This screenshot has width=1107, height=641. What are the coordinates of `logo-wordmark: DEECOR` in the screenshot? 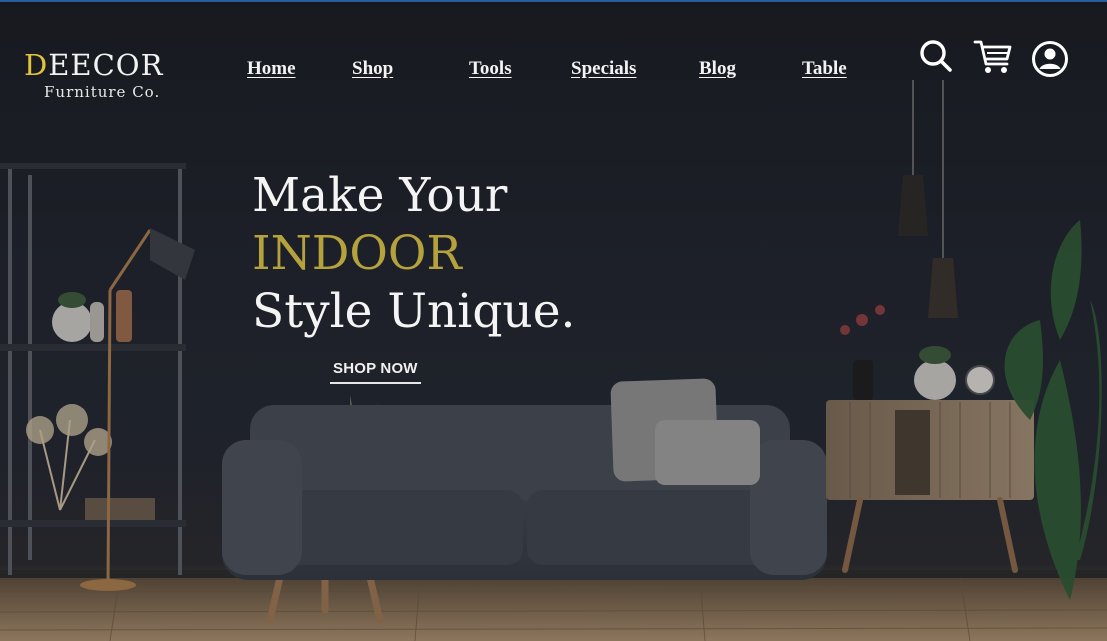 It's located at (104, 65).